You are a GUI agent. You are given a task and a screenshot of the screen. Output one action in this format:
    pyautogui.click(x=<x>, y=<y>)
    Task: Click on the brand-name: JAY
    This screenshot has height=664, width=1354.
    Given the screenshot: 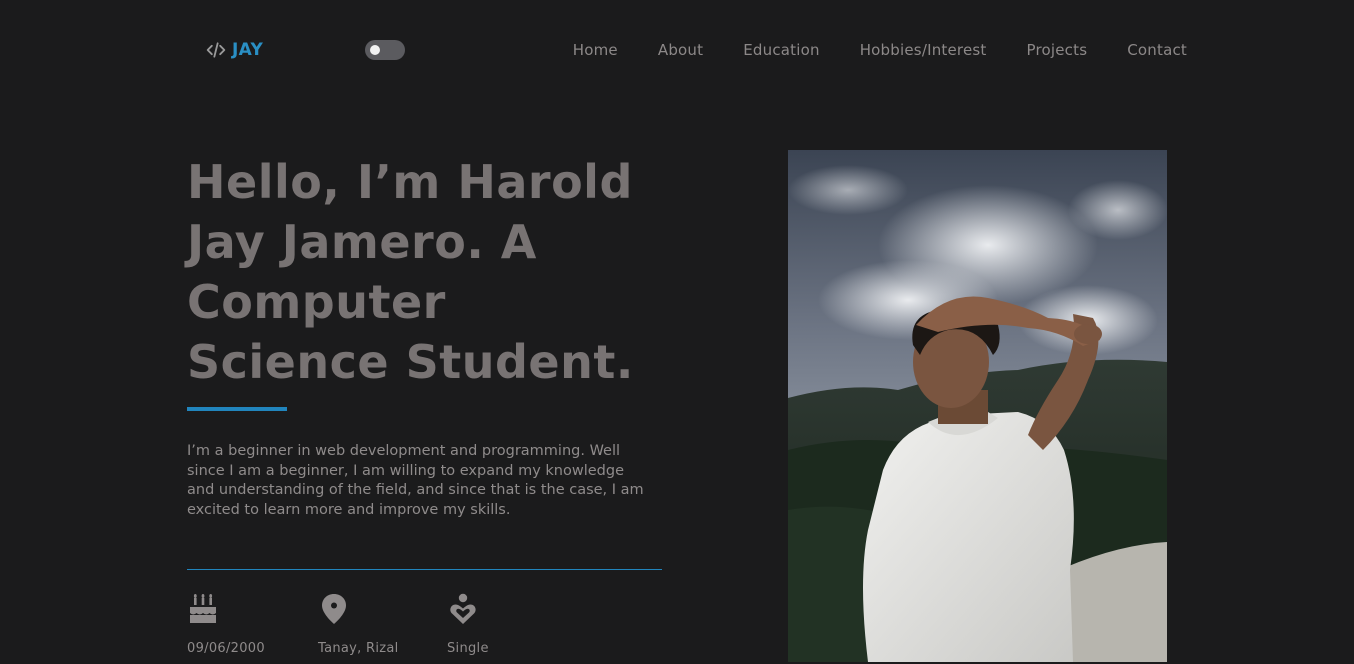 What is the action you would take?
    pyautogui.click(x=248, y=50)
    